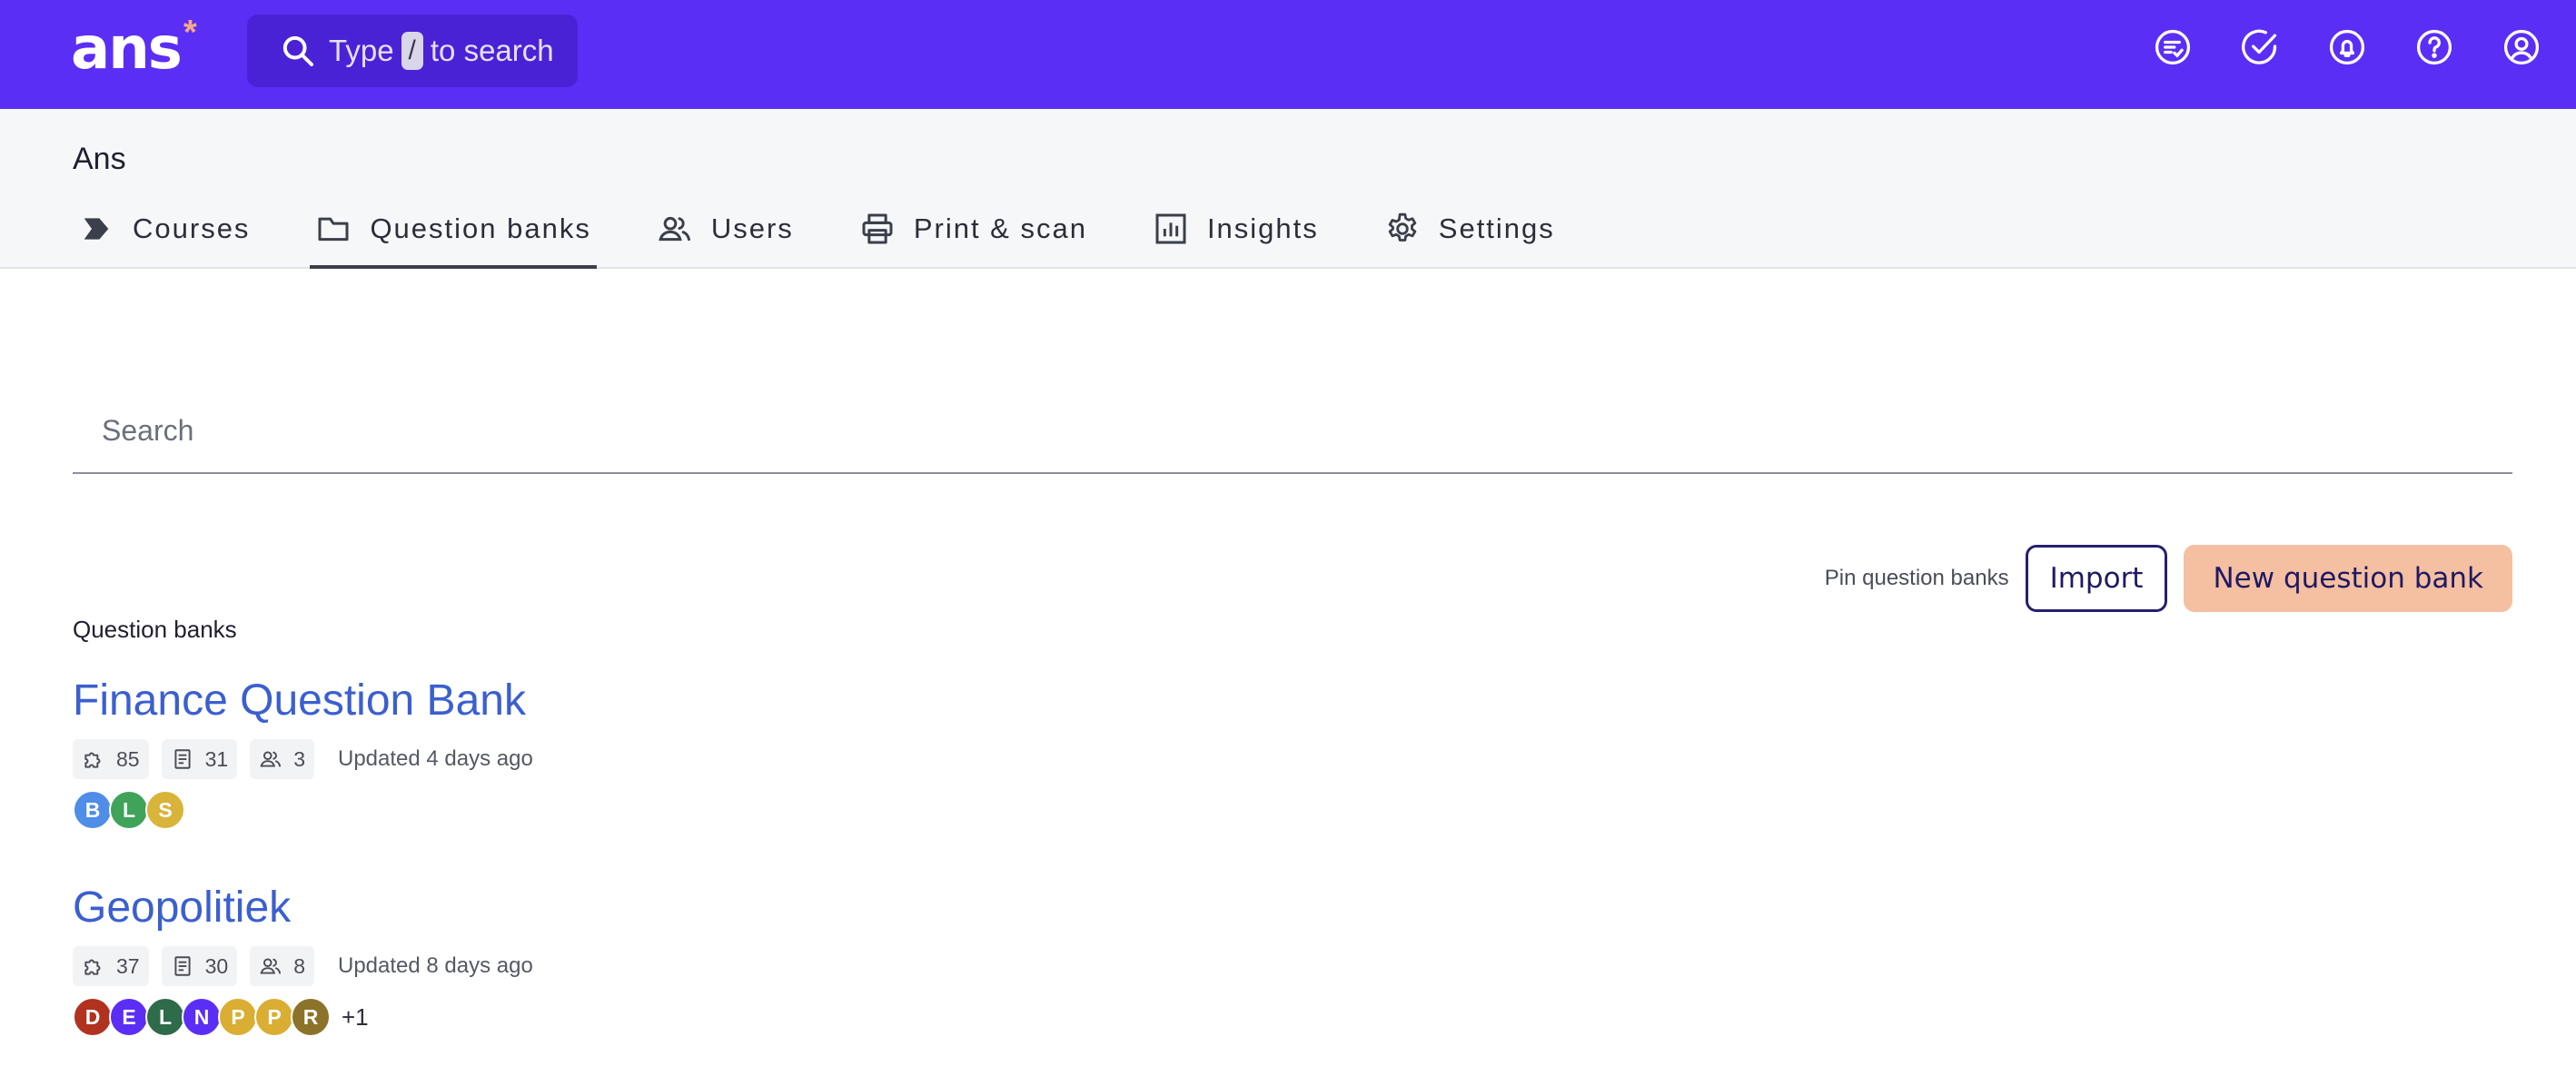 The height and width of the screenshot is (1086, 2576). I want to click on new-question-bank-button: New question bank, so click(2348, 578).